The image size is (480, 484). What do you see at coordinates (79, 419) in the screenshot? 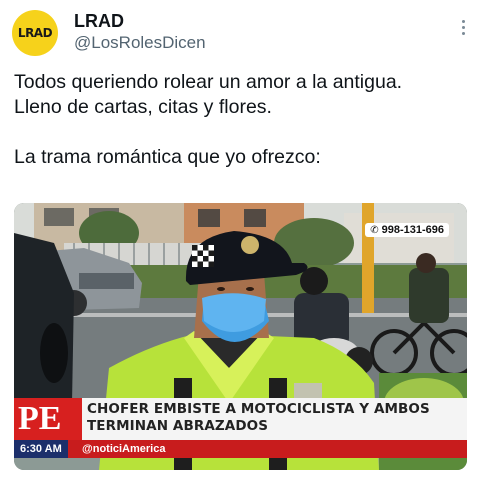
I see `headline-accent-bar` at bounding box center [79, 419].